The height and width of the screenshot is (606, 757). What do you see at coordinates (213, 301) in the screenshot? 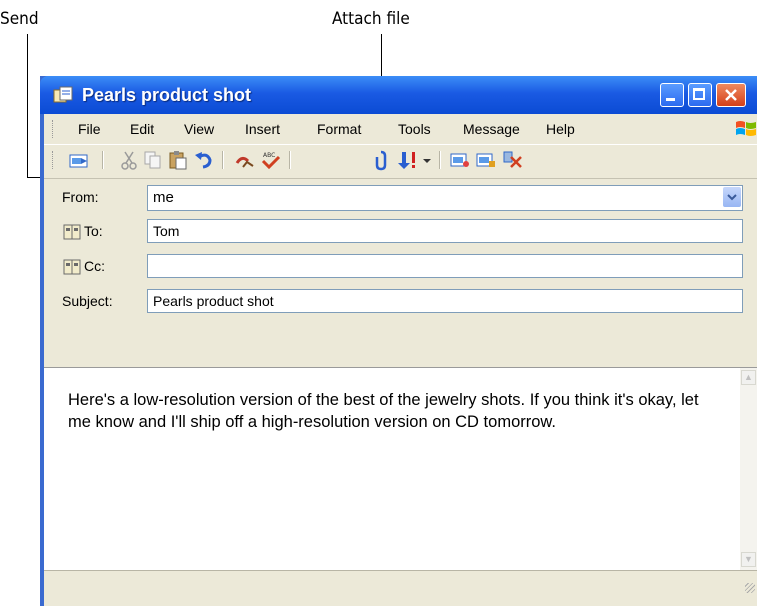
I see `subject-value: Pearls product shot` at bounding box center [213, 301].